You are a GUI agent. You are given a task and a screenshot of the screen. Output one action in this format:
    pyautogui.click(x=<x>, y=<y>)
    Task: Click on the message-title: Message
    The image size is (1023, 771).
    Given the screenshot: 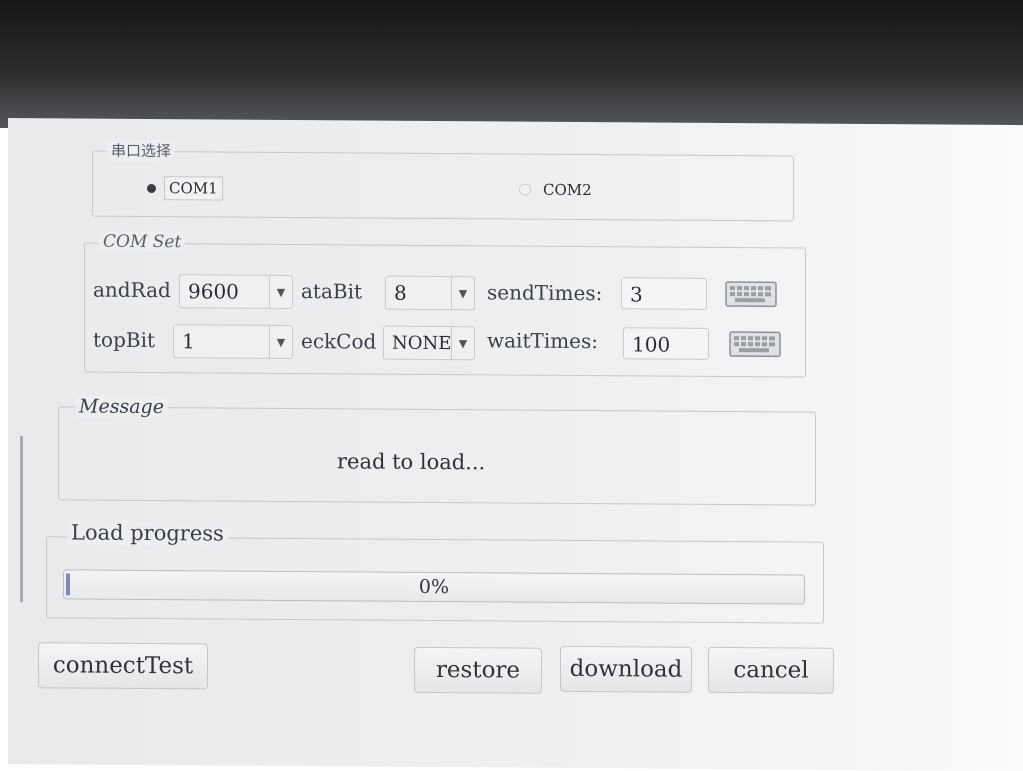 What is the action you would take?
    pyautogui.click(x=121, y=407)
    